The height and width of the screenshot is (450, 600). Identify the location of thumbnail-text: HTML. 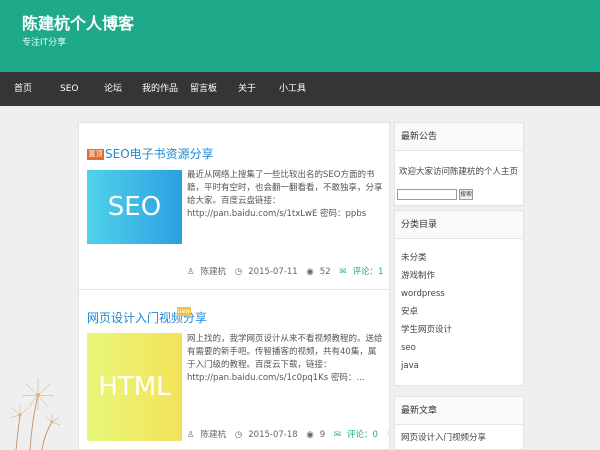
(134, 387).